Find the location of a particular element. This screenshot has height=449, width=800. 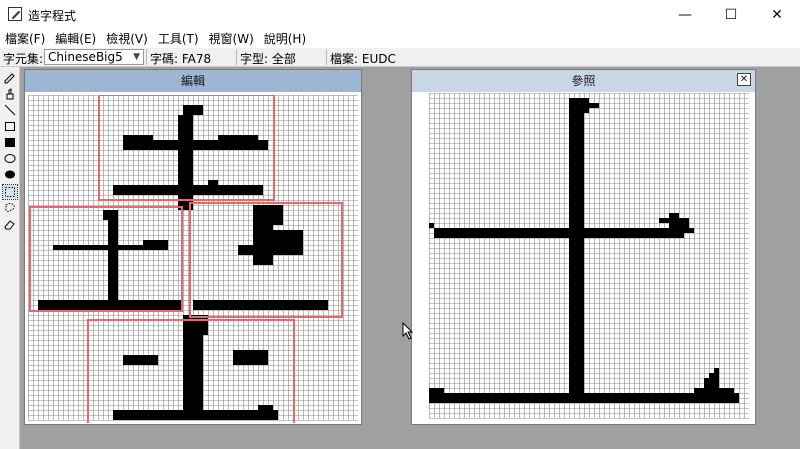

reference-title-text: 參照 is located at coordinates (583, 81).